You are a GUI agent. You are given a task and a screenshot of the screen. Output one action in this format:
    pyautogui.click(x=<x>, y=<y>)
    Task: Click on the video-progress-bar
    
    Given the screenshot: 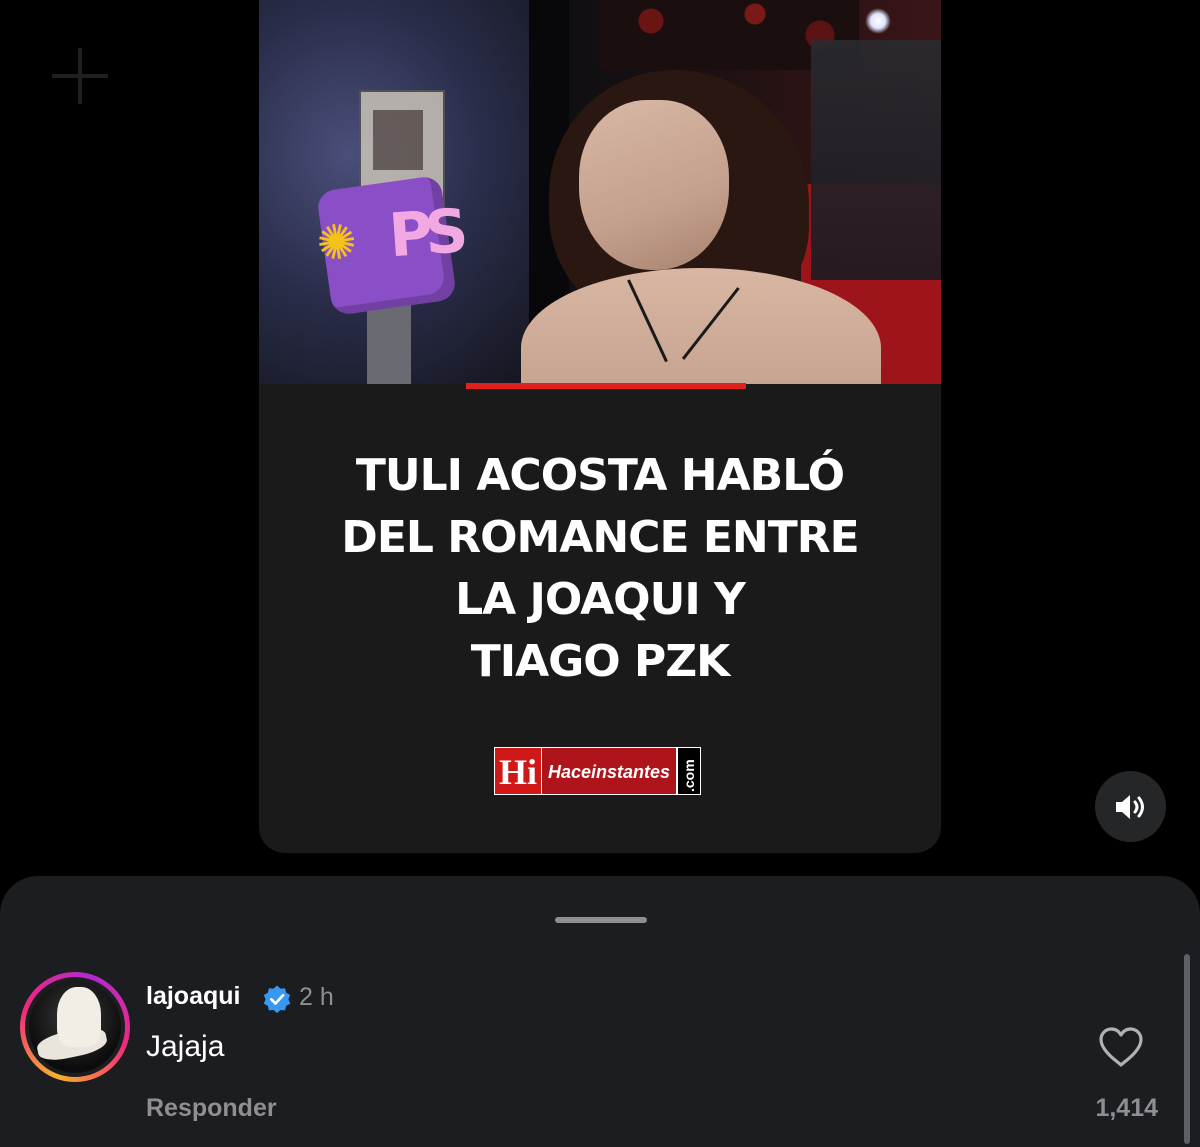 What is the action you would take?
    pyautogui.click(x=606, y=386)
    